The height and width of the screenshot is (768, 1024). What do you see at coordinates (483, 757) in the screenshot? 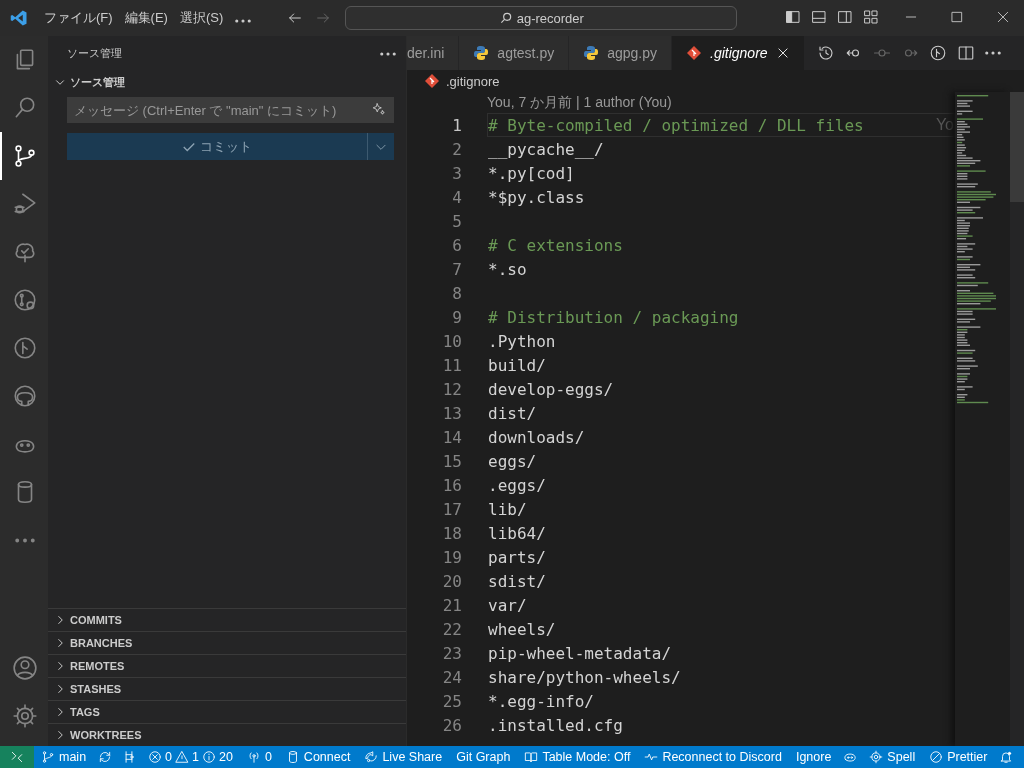
I see `status-item: Git Graph` at bounding box center [483, 757].